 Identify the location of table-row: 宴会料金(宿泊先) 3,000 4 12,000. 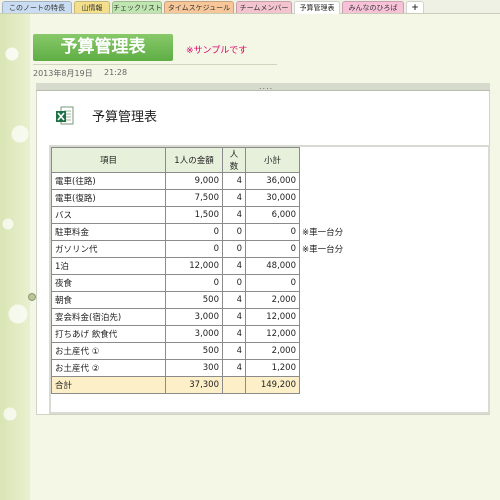
(235, 317).